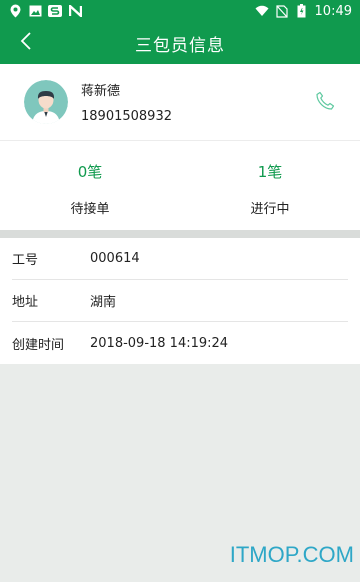 The width and height of the screenshot is (360, 582). What do you see at coordinates (35, 11) in the screenshot?
I see `gallery-icon` at bounding box center [35, 11].